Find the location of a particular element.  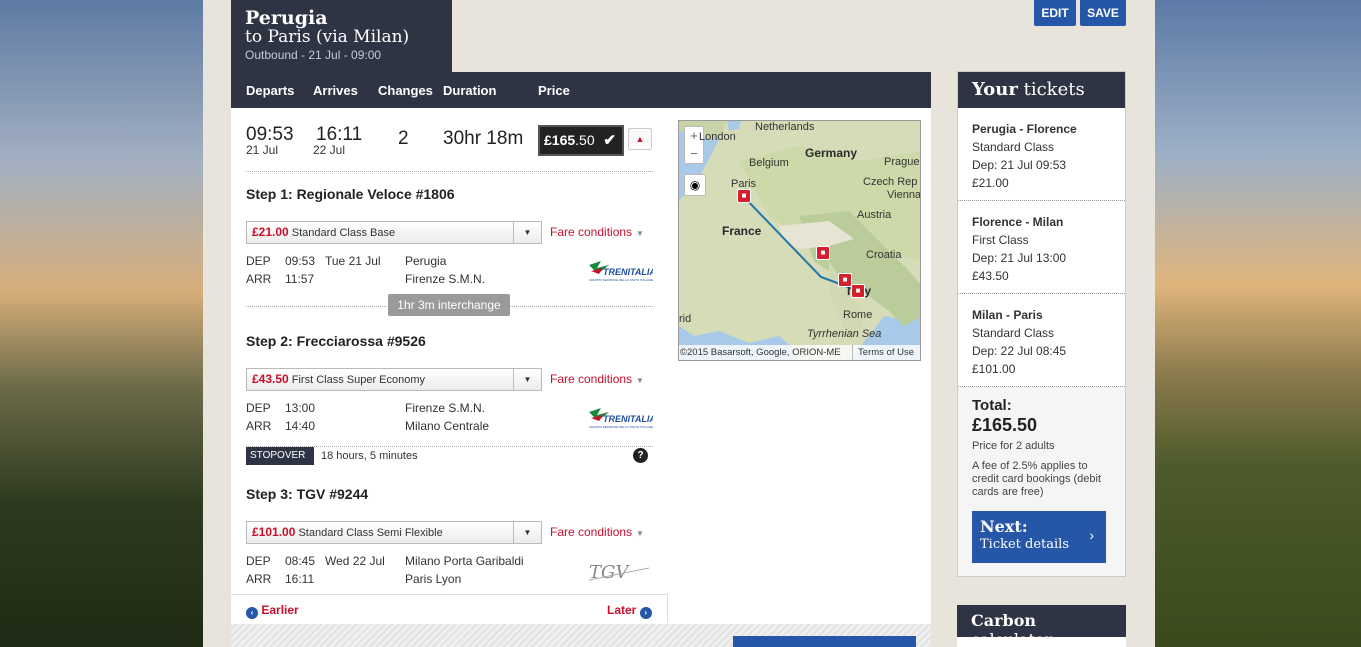

next-sublabel: Ticket details is located at coordinates (1025, 544).